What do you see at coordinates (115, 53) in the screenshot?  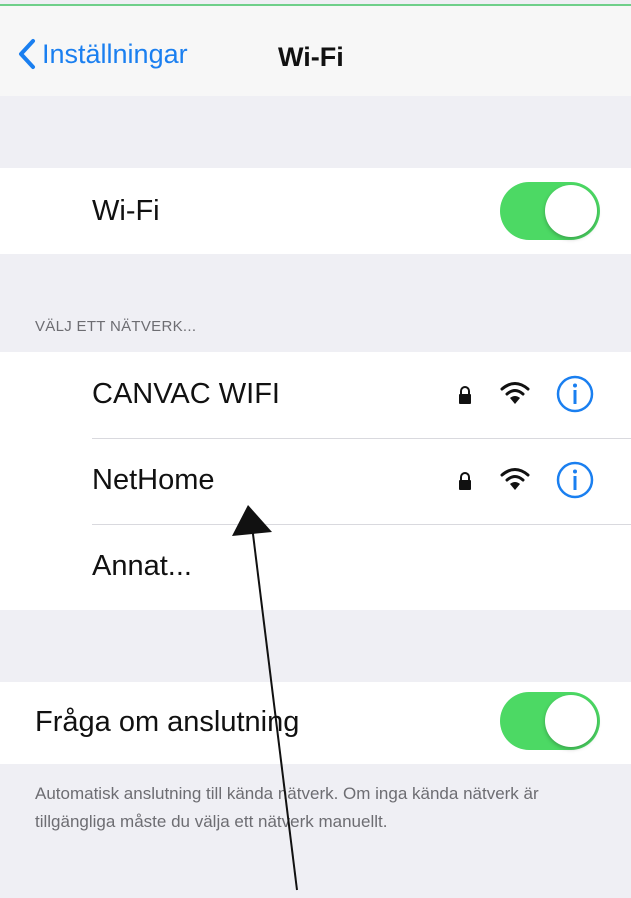 I see `back-button-label: Inställningar` at bounding box center [115, 53].